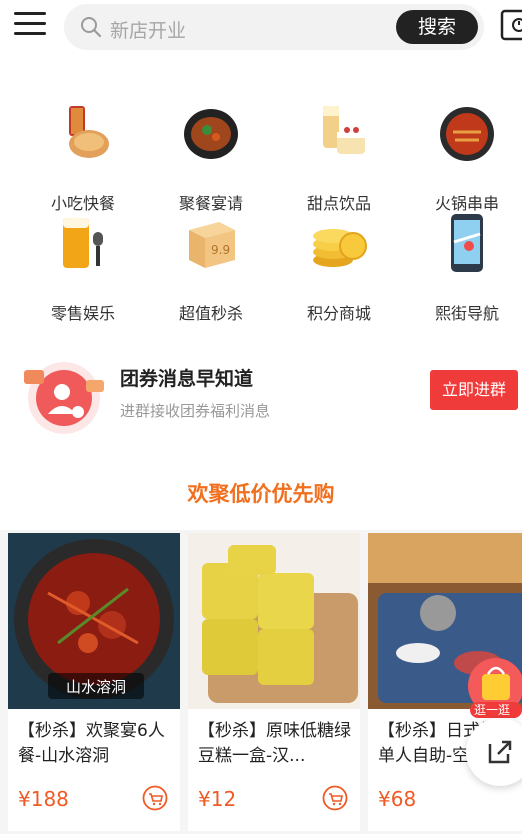 The height and width of the screenshot is (834, 522). I want to click on category-snack: 小吃快餐, so click(83, 157).